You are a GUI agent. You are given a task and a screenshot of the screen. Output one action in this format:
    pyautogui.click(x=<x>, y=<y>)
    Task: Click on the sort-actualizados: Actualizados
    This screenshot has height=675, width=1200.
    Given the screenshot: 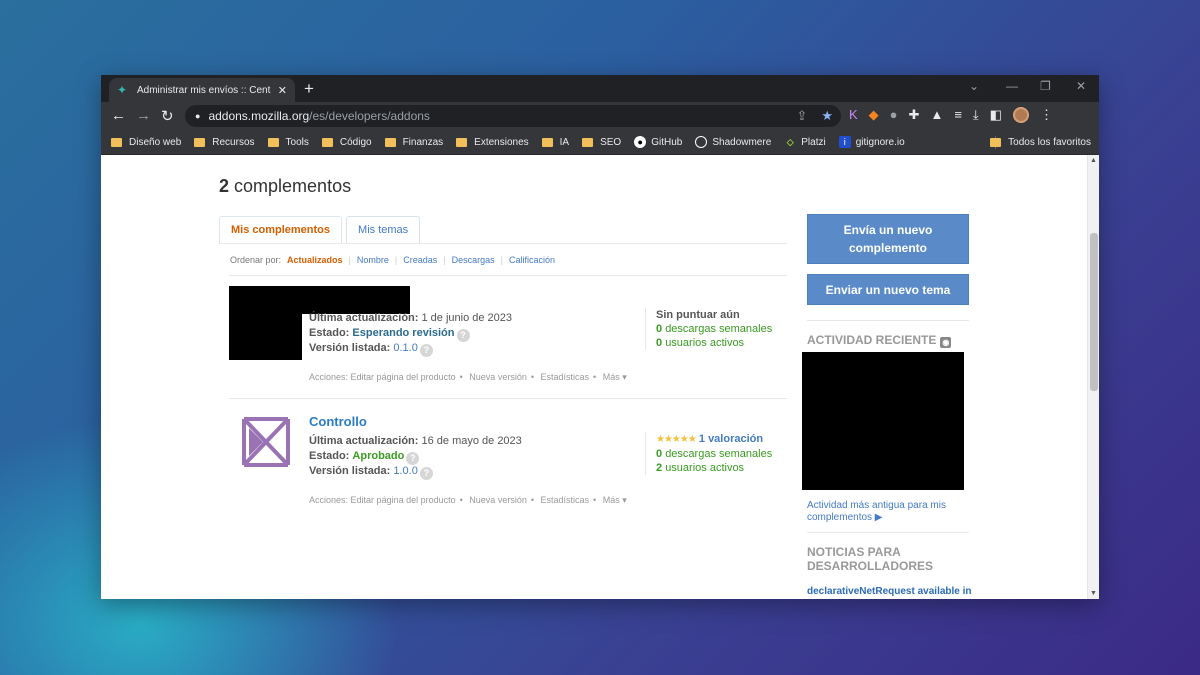 What is the action you would take?
    pyautogui.click(x=315, y=260)
    